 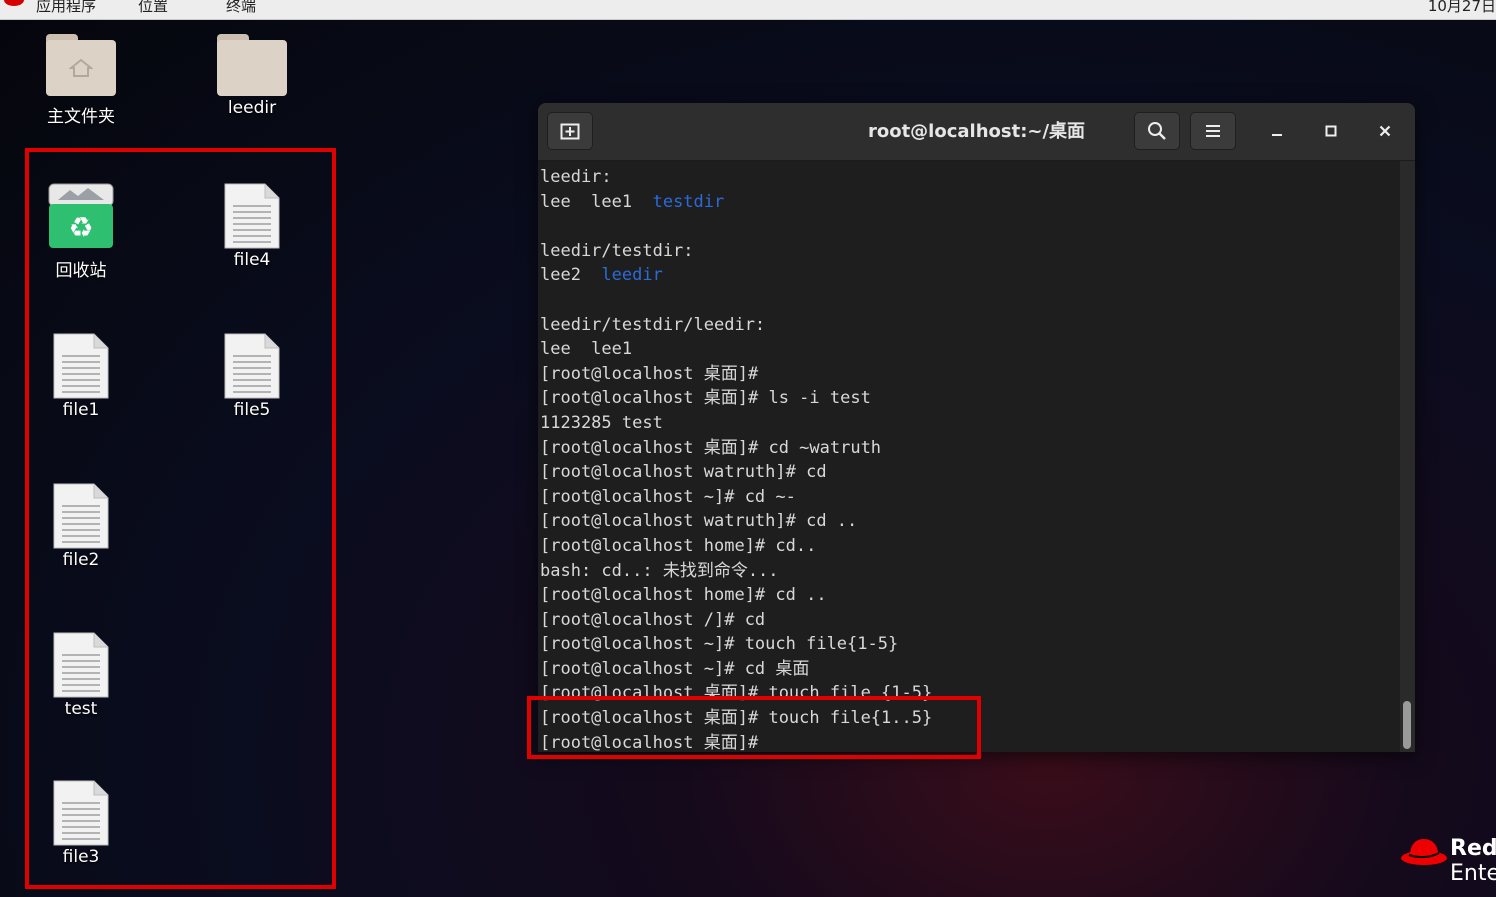 What do you see at coordinates (653, 324) in the screenshot?
I see `terminal-line: leedir/testdir/leedir:` at bounding box center [653, 324].